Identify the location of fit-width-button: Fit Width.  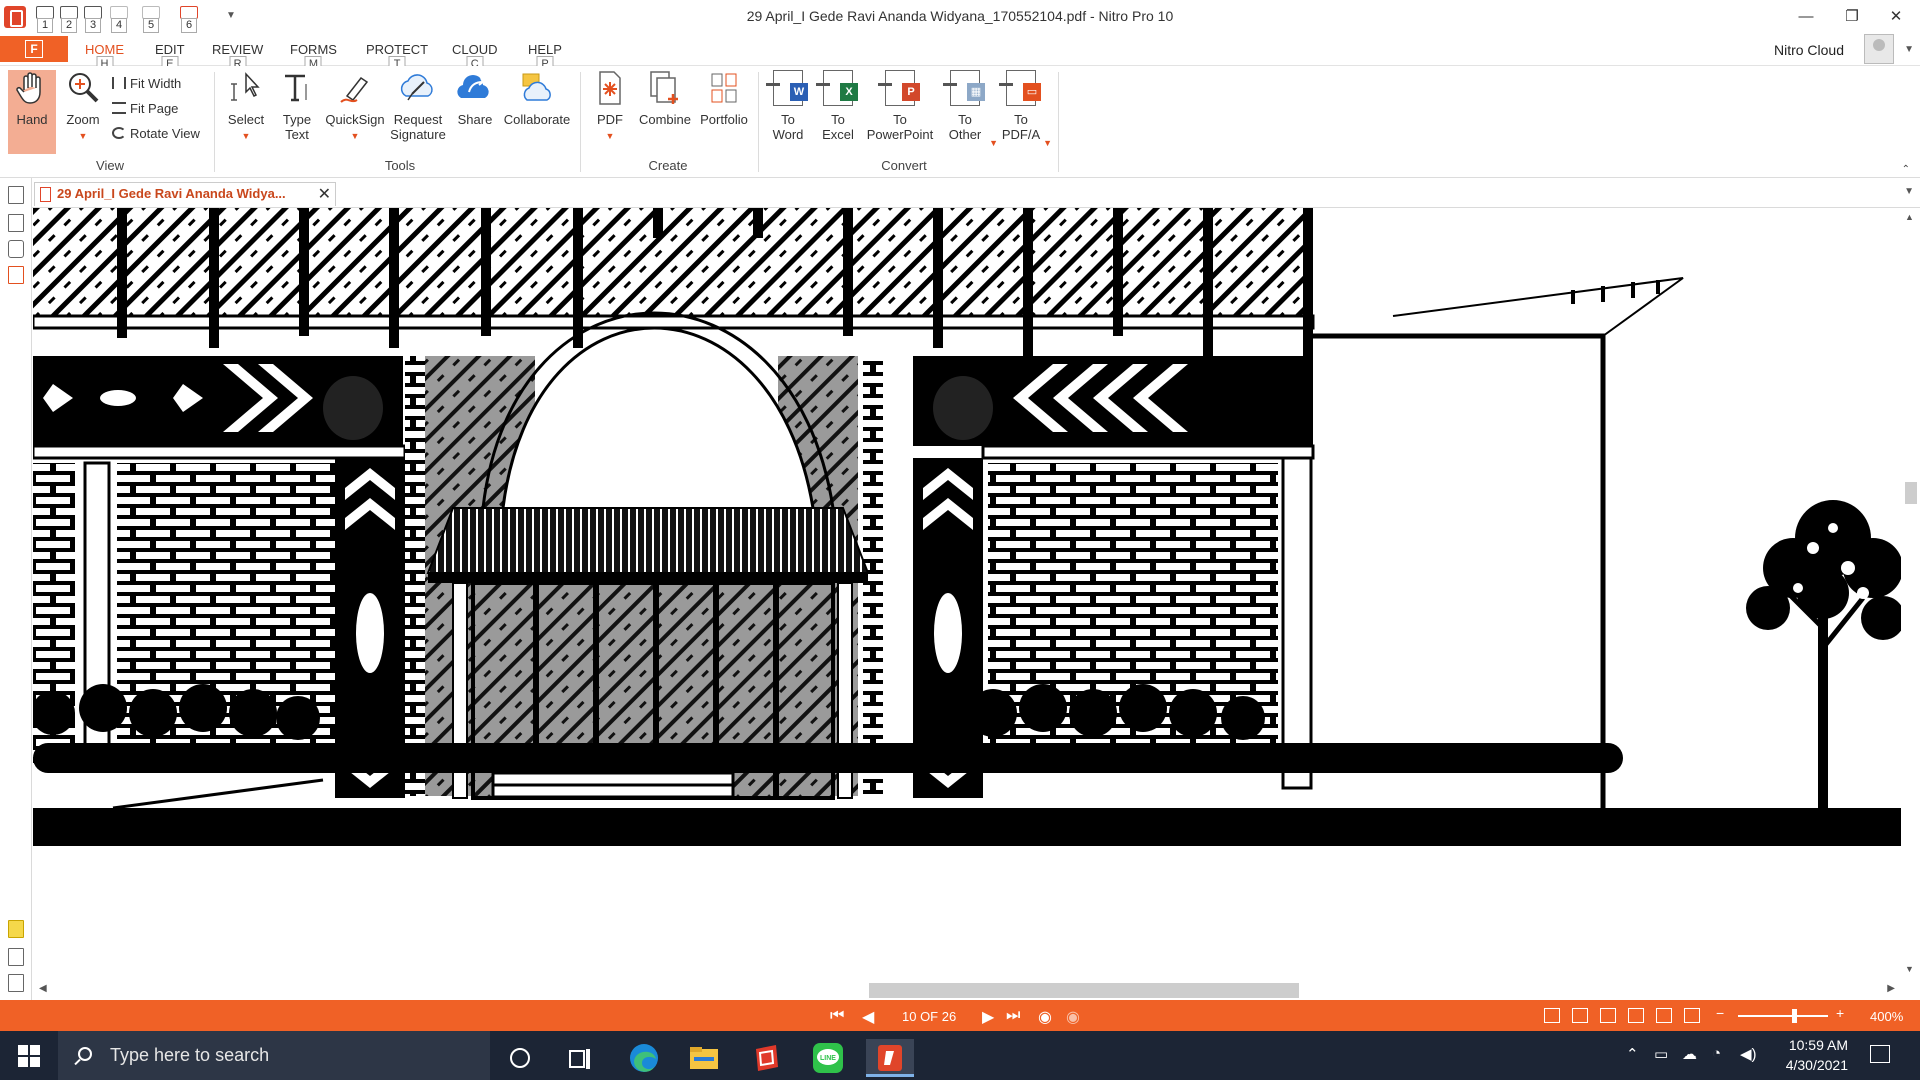
(146, 83).